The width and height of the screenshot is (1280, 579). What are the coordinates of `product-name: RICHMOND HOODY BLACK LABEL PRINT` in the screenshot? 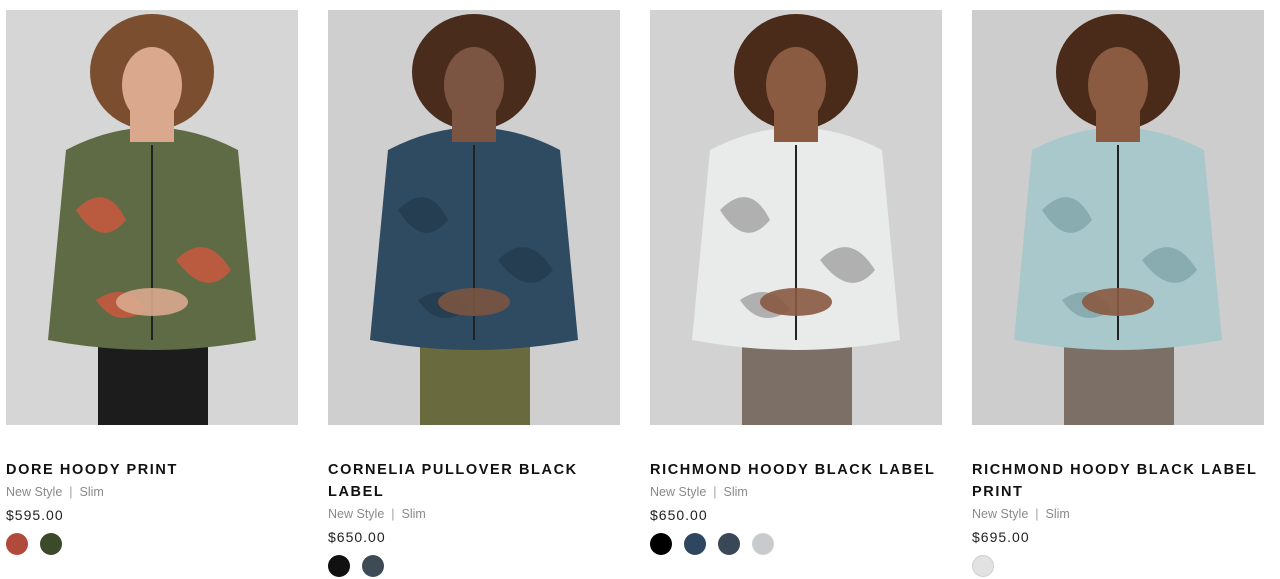 It's located at (1118, 481).